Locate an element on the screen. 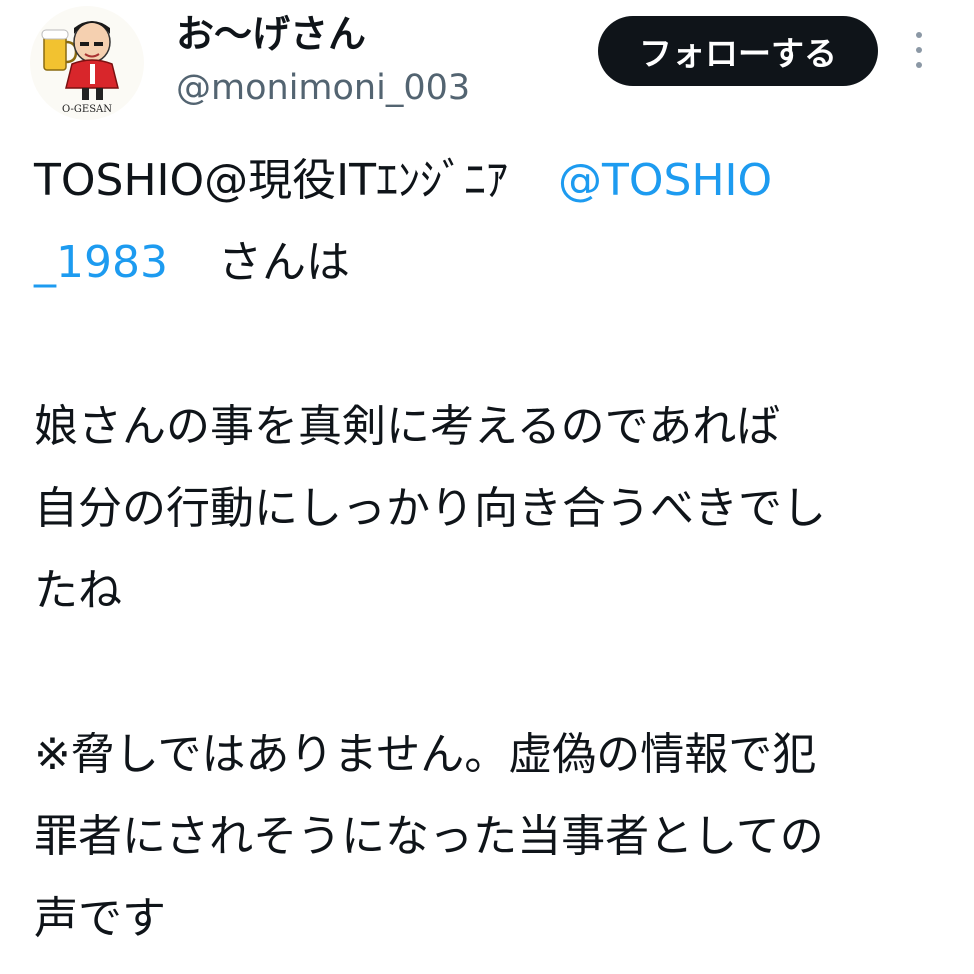 The height and width of the screenshot is (974, 974). mention-link: @TOSHIO is located at coordinates (665, 180).